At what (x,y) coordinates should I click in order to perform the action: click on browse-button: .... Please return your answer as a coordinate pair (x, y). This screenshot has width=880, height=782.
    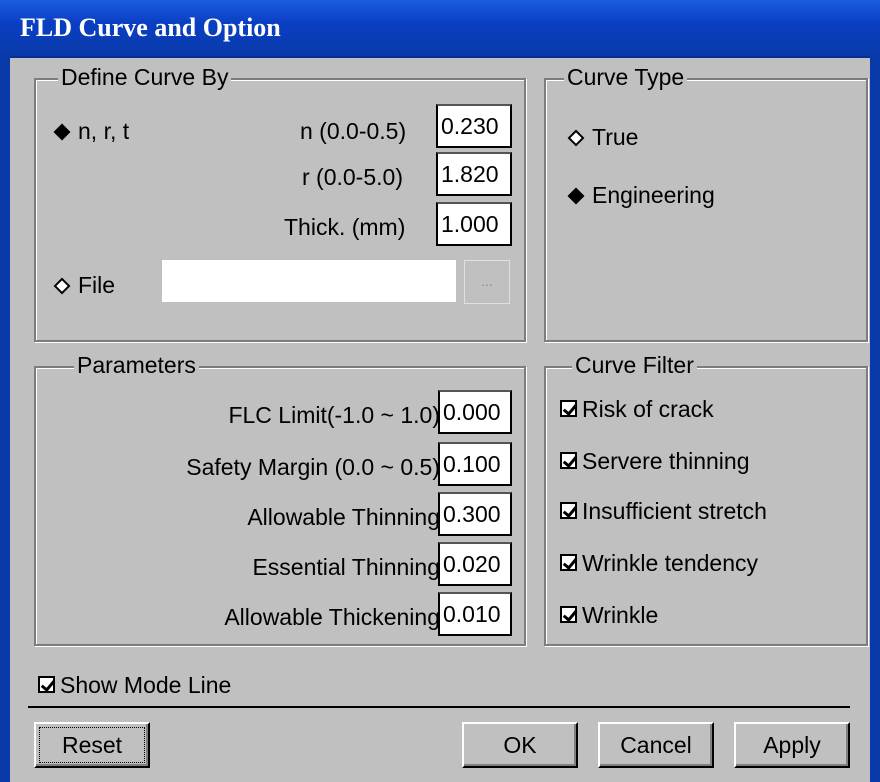
    Looking at the image, I should click on (487, 282).